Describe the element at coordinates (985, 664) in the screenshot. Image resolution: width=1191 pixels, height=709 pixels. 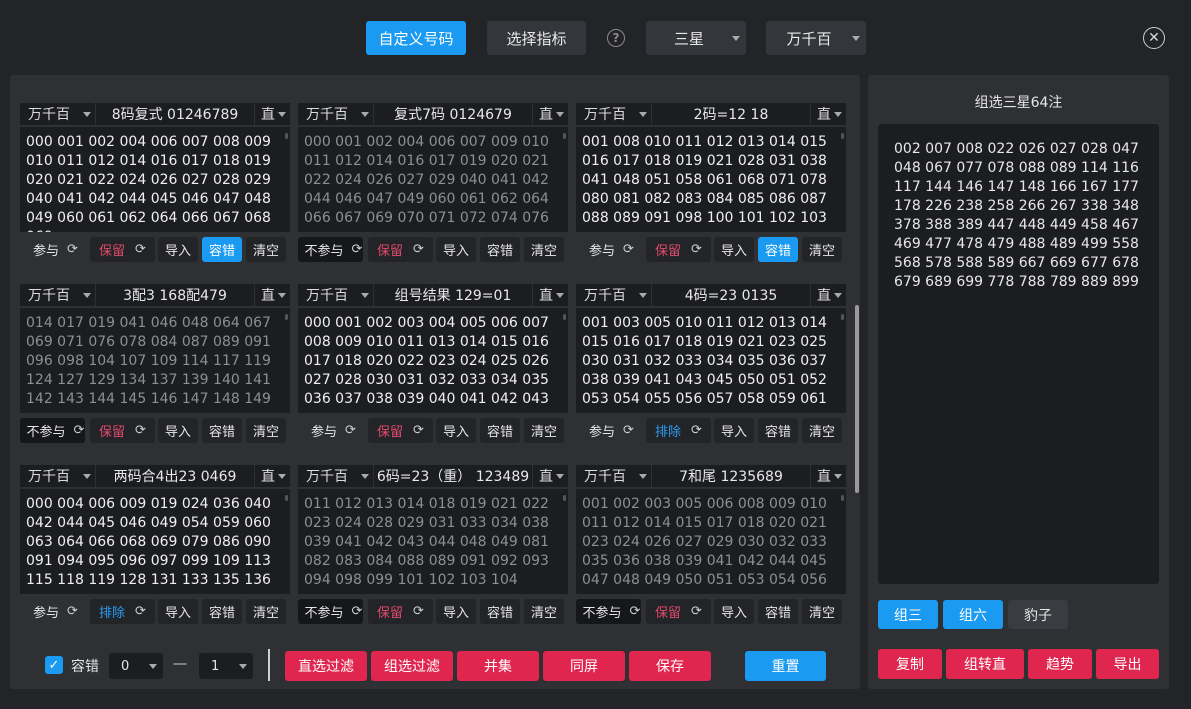
I see `group-to-direct-button: 组转直` at that location.